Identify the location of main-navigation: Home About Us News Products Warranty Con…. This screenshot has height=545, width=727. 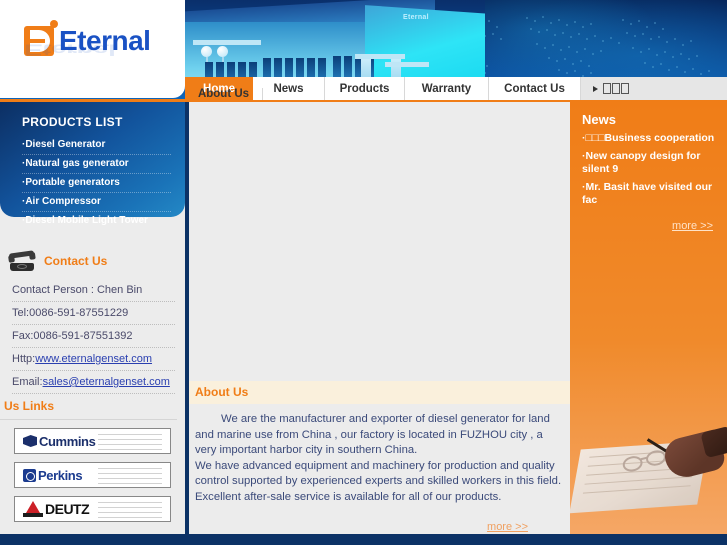
(456, 89).